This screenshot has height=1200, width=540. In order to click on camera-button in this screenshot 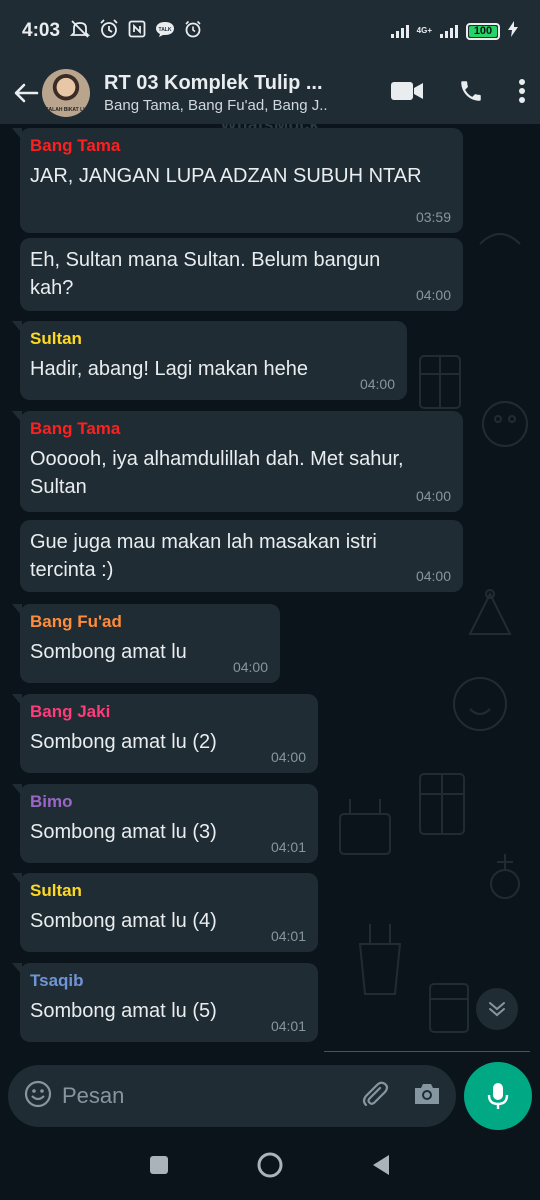, I will do `click(427, 1096)`.